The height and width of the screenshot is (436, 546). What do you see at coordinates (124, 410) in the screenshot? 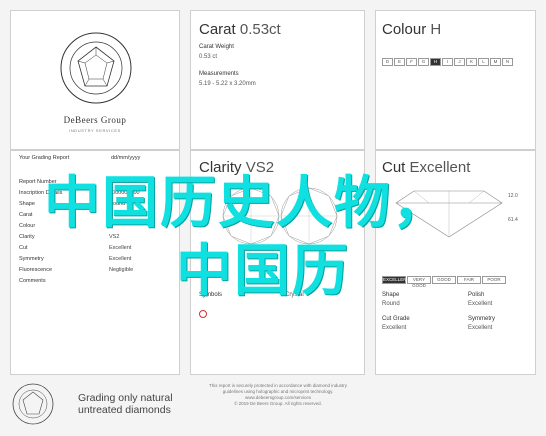
I see `grading-line-2: untreated diamonds` at bounding box center [124, 410].